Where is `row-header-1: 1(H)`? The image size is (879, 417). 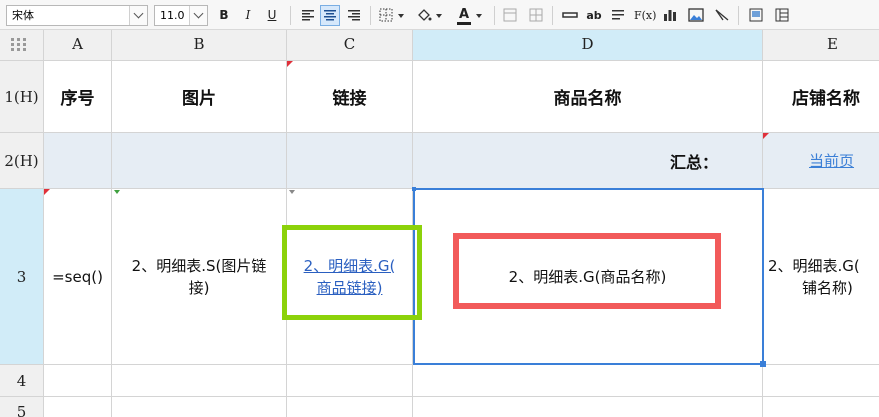 row-header-1: 1(H) is located at coordinates (22, 97).